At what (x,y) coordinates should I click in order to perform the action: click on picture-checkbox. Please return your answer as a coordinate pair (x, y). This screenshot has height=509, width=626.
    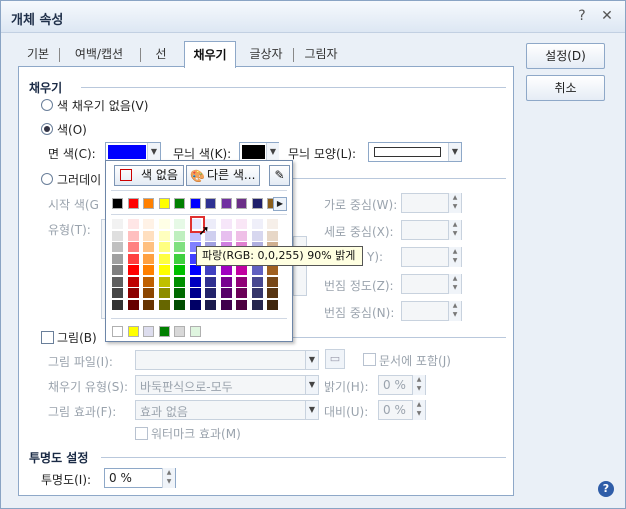
    Looking at the image, I should click on (47, 337).